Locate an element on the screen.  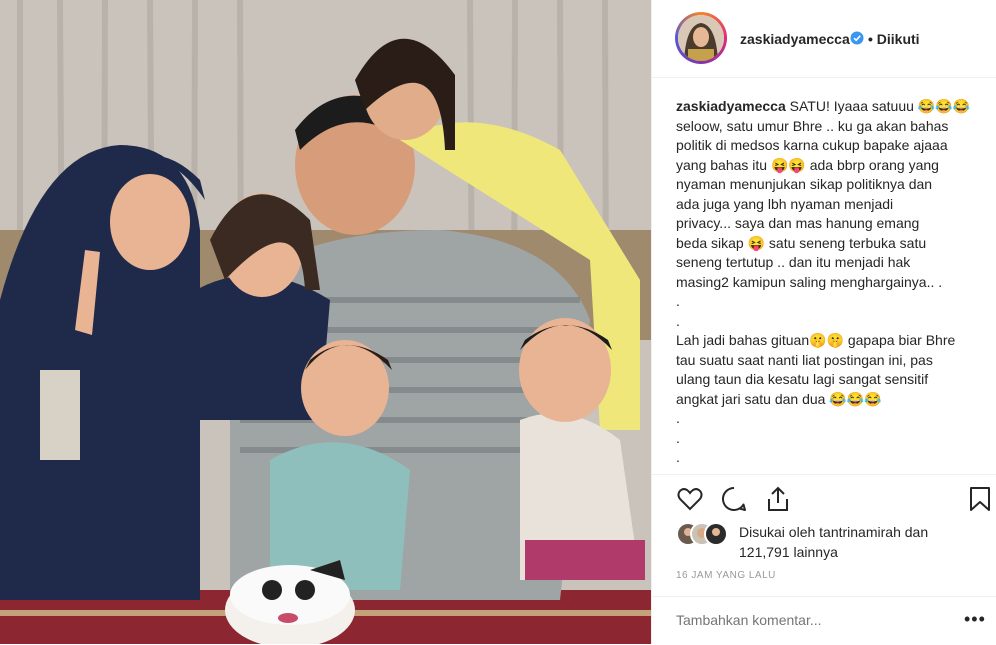
likes-count: 121,791 lainnya is located at coordinates (788, 552).